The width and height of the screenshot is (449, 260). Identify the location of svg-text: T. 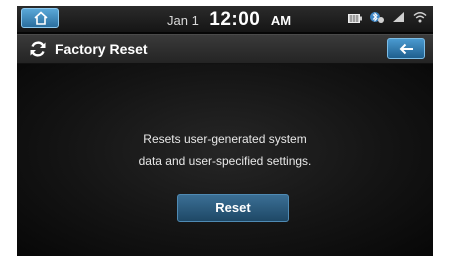
(395, 18).